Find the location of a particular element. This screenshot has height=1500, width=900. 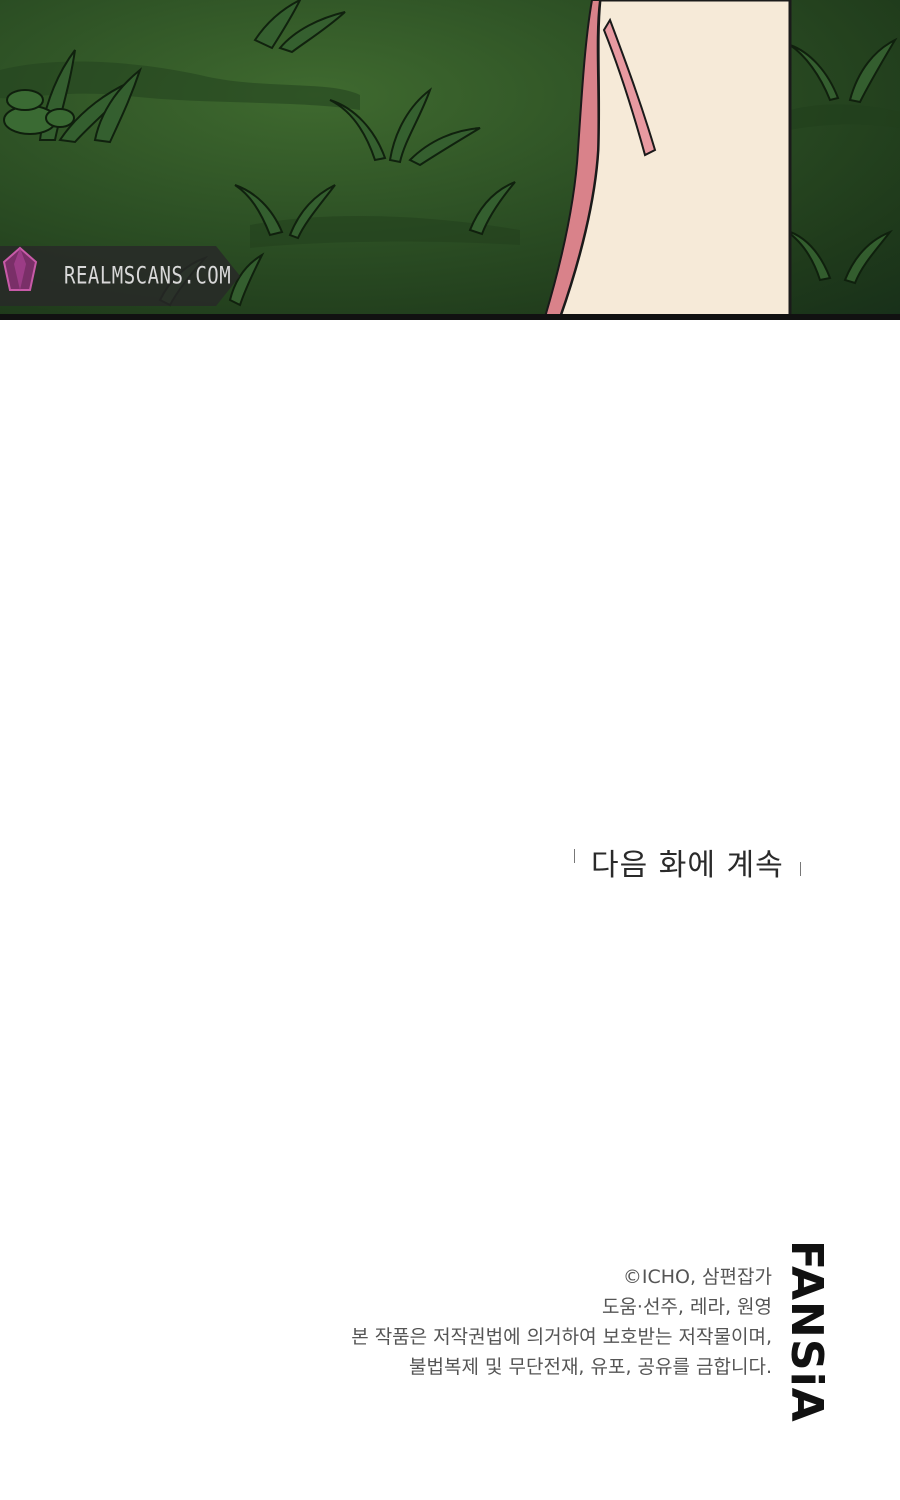

to-be-continued: 다음 화에 계속 is located at coordinates (687, 862).